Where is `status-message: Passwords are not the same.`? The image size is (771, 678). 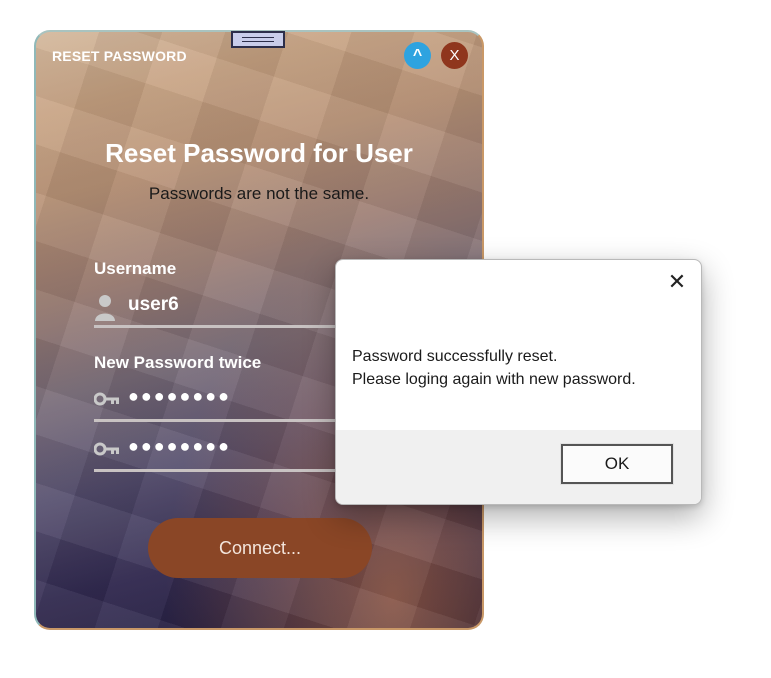 status-message: Passwords are not the same. is located at coordinates (259, 193).